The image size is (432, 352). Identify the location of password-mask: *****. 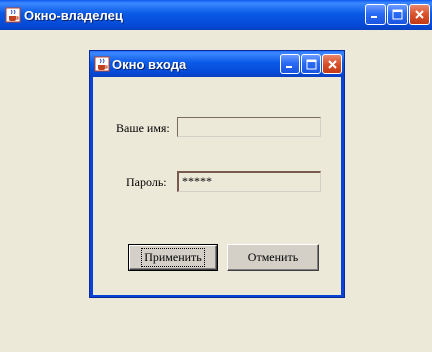
(197, 181).